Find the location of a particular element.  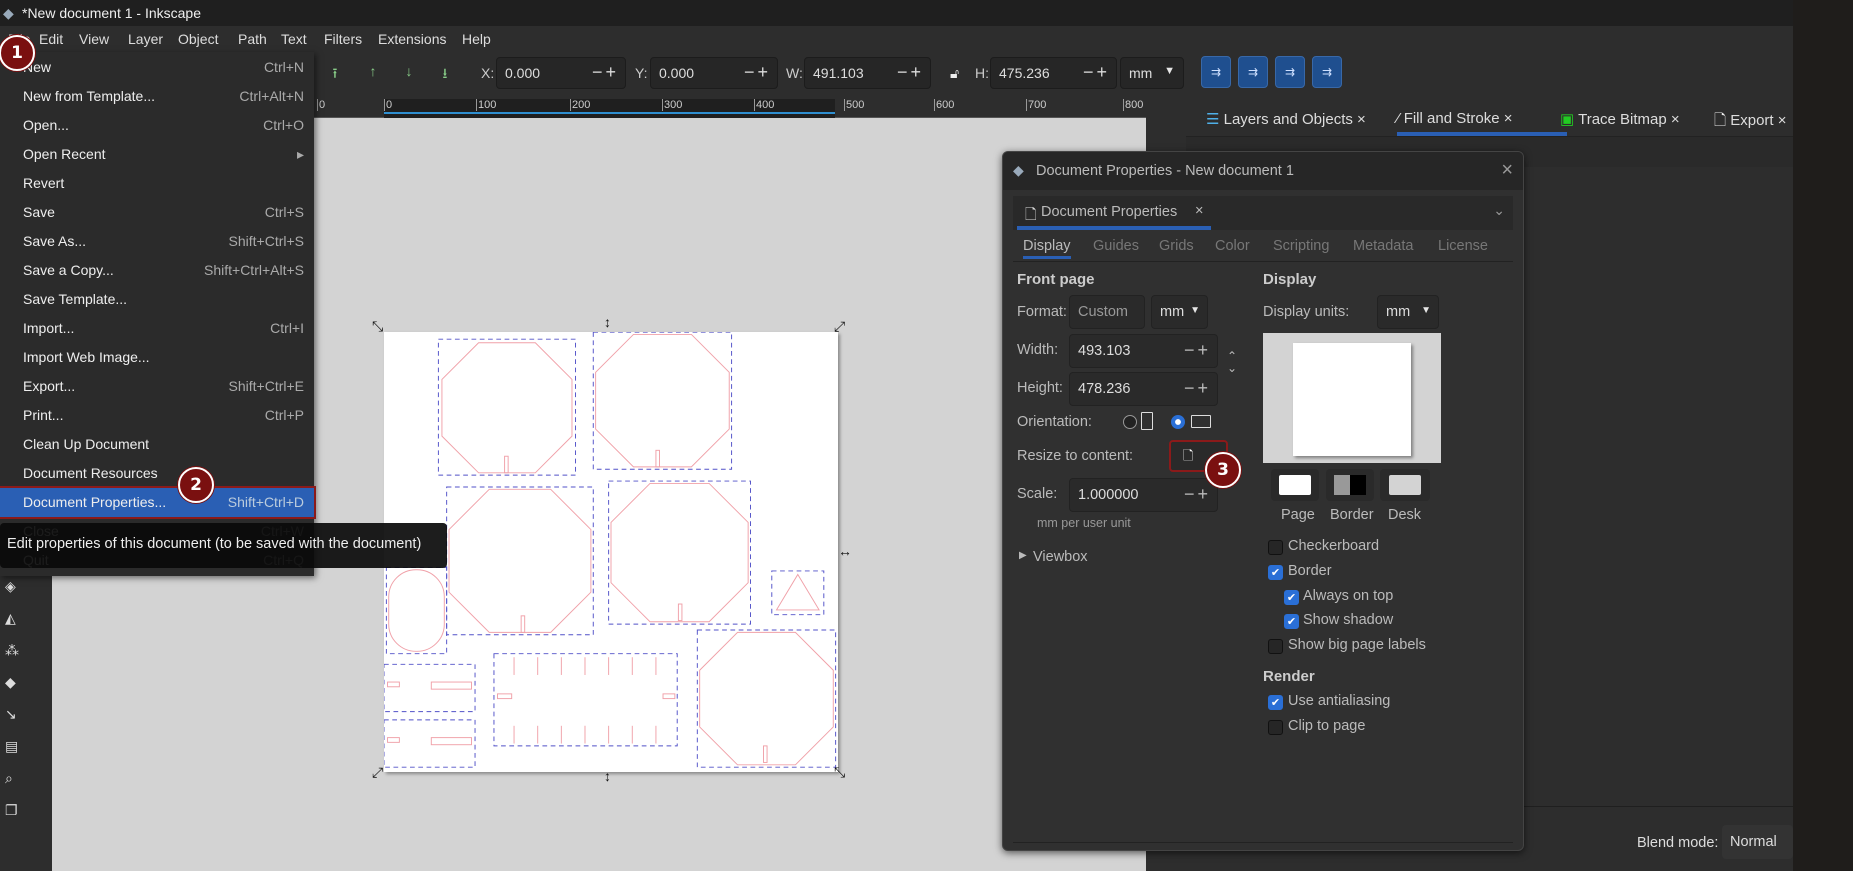

subtab-scripting: Scripting is located at coordinates (1301, 246).